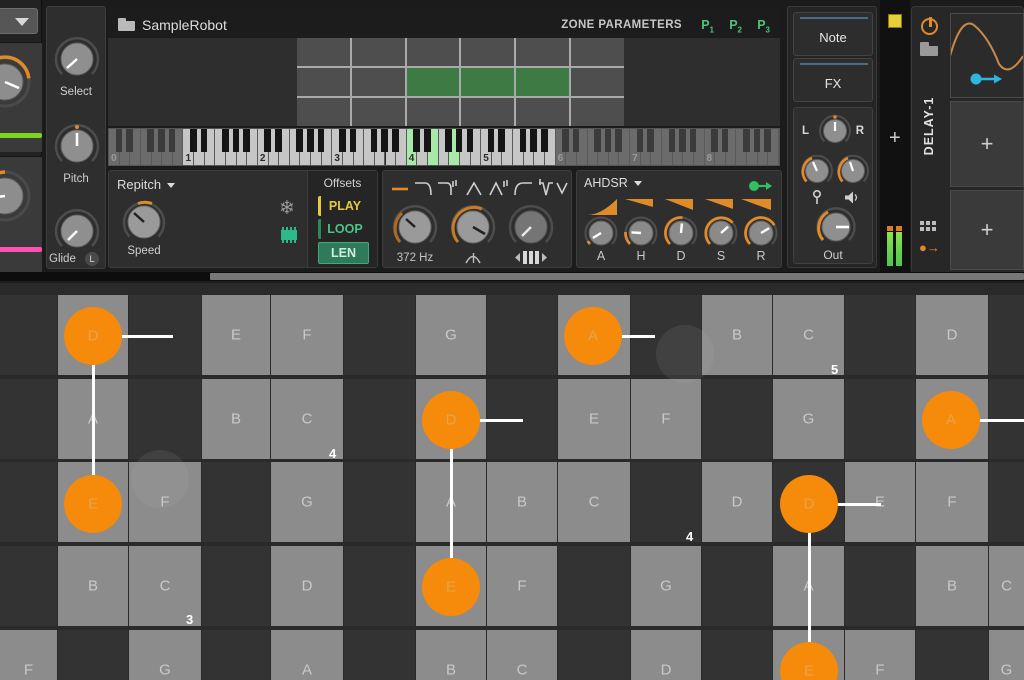  Describe the element at coordinates (763, 26) in the screenshot. I see `param-button-p3: P3` at that location.